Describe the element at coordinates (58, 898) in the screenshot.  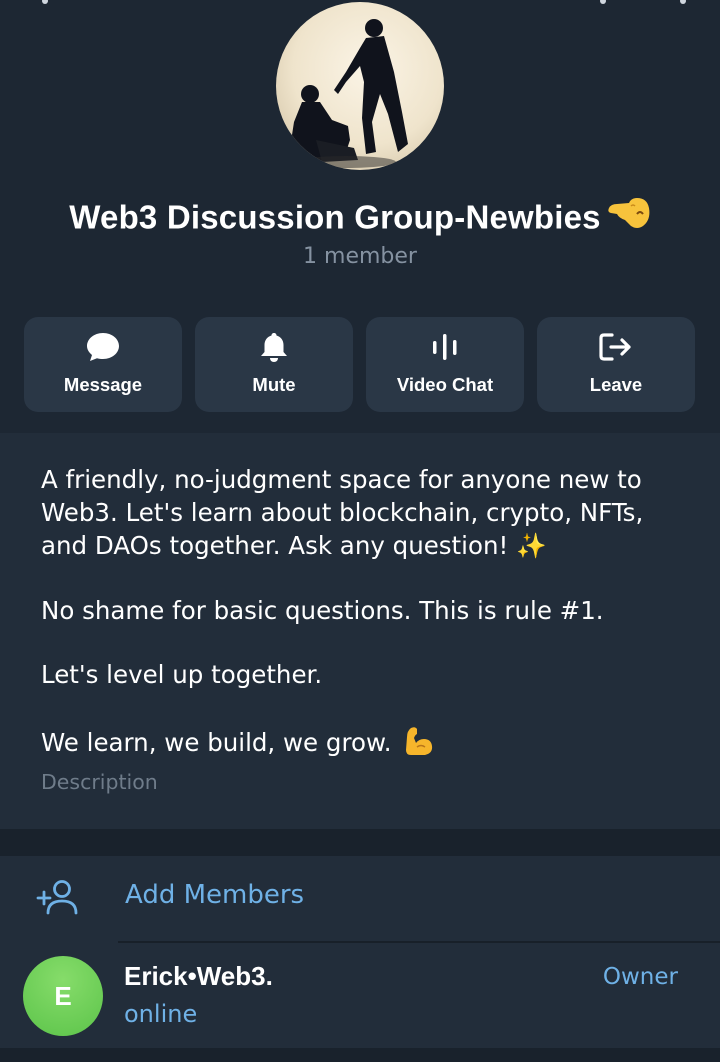
I see `add-person-icon` at that location.